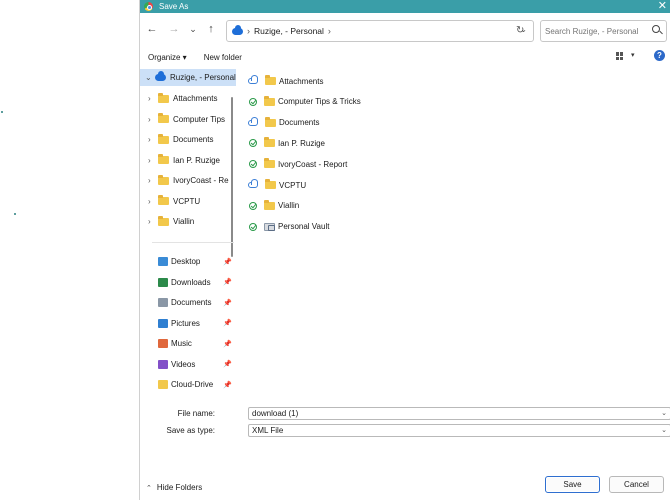  I want to click on tree-item: › Ian P. Ruzige, so click(188, 160).